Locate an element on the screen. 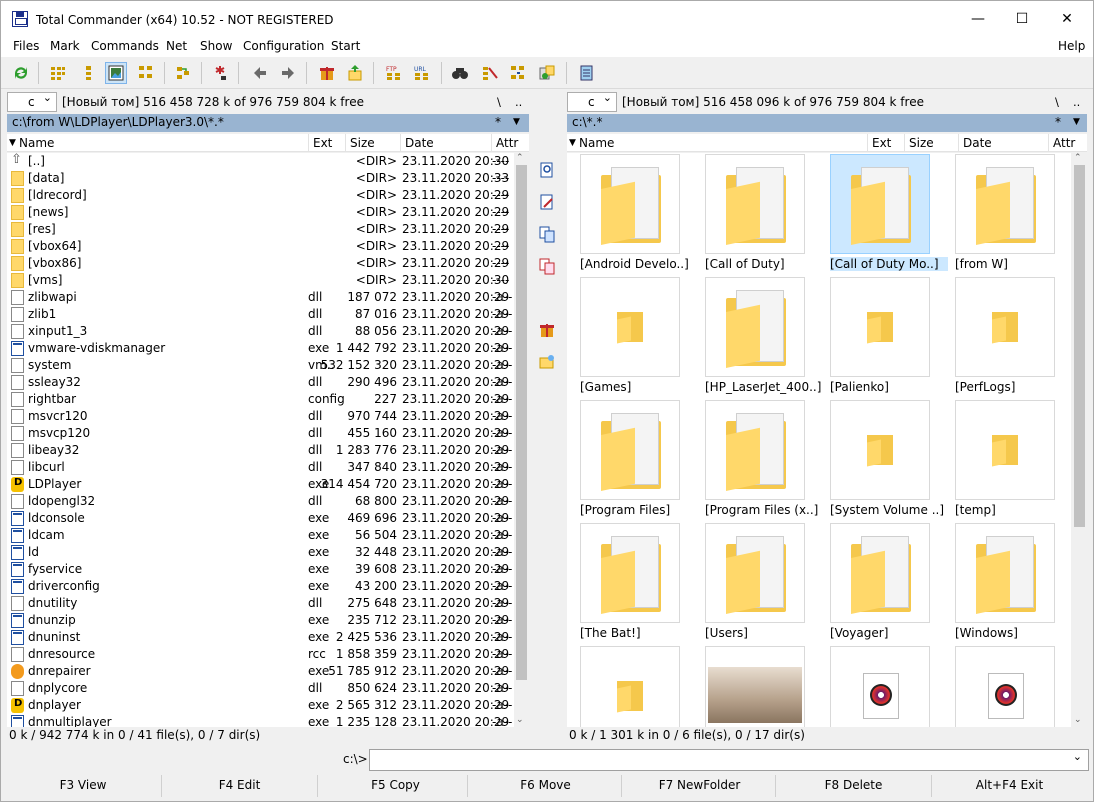 The width and height of the screenshot is (1094, 802). minimize-button: — is located at coordinates (978, 19).